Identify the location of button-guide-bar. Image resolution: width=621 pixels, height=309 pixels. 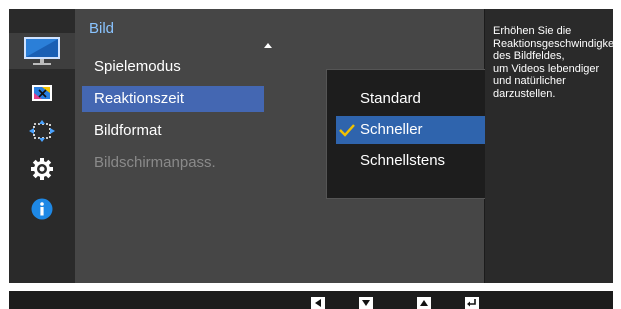
(311, 300).